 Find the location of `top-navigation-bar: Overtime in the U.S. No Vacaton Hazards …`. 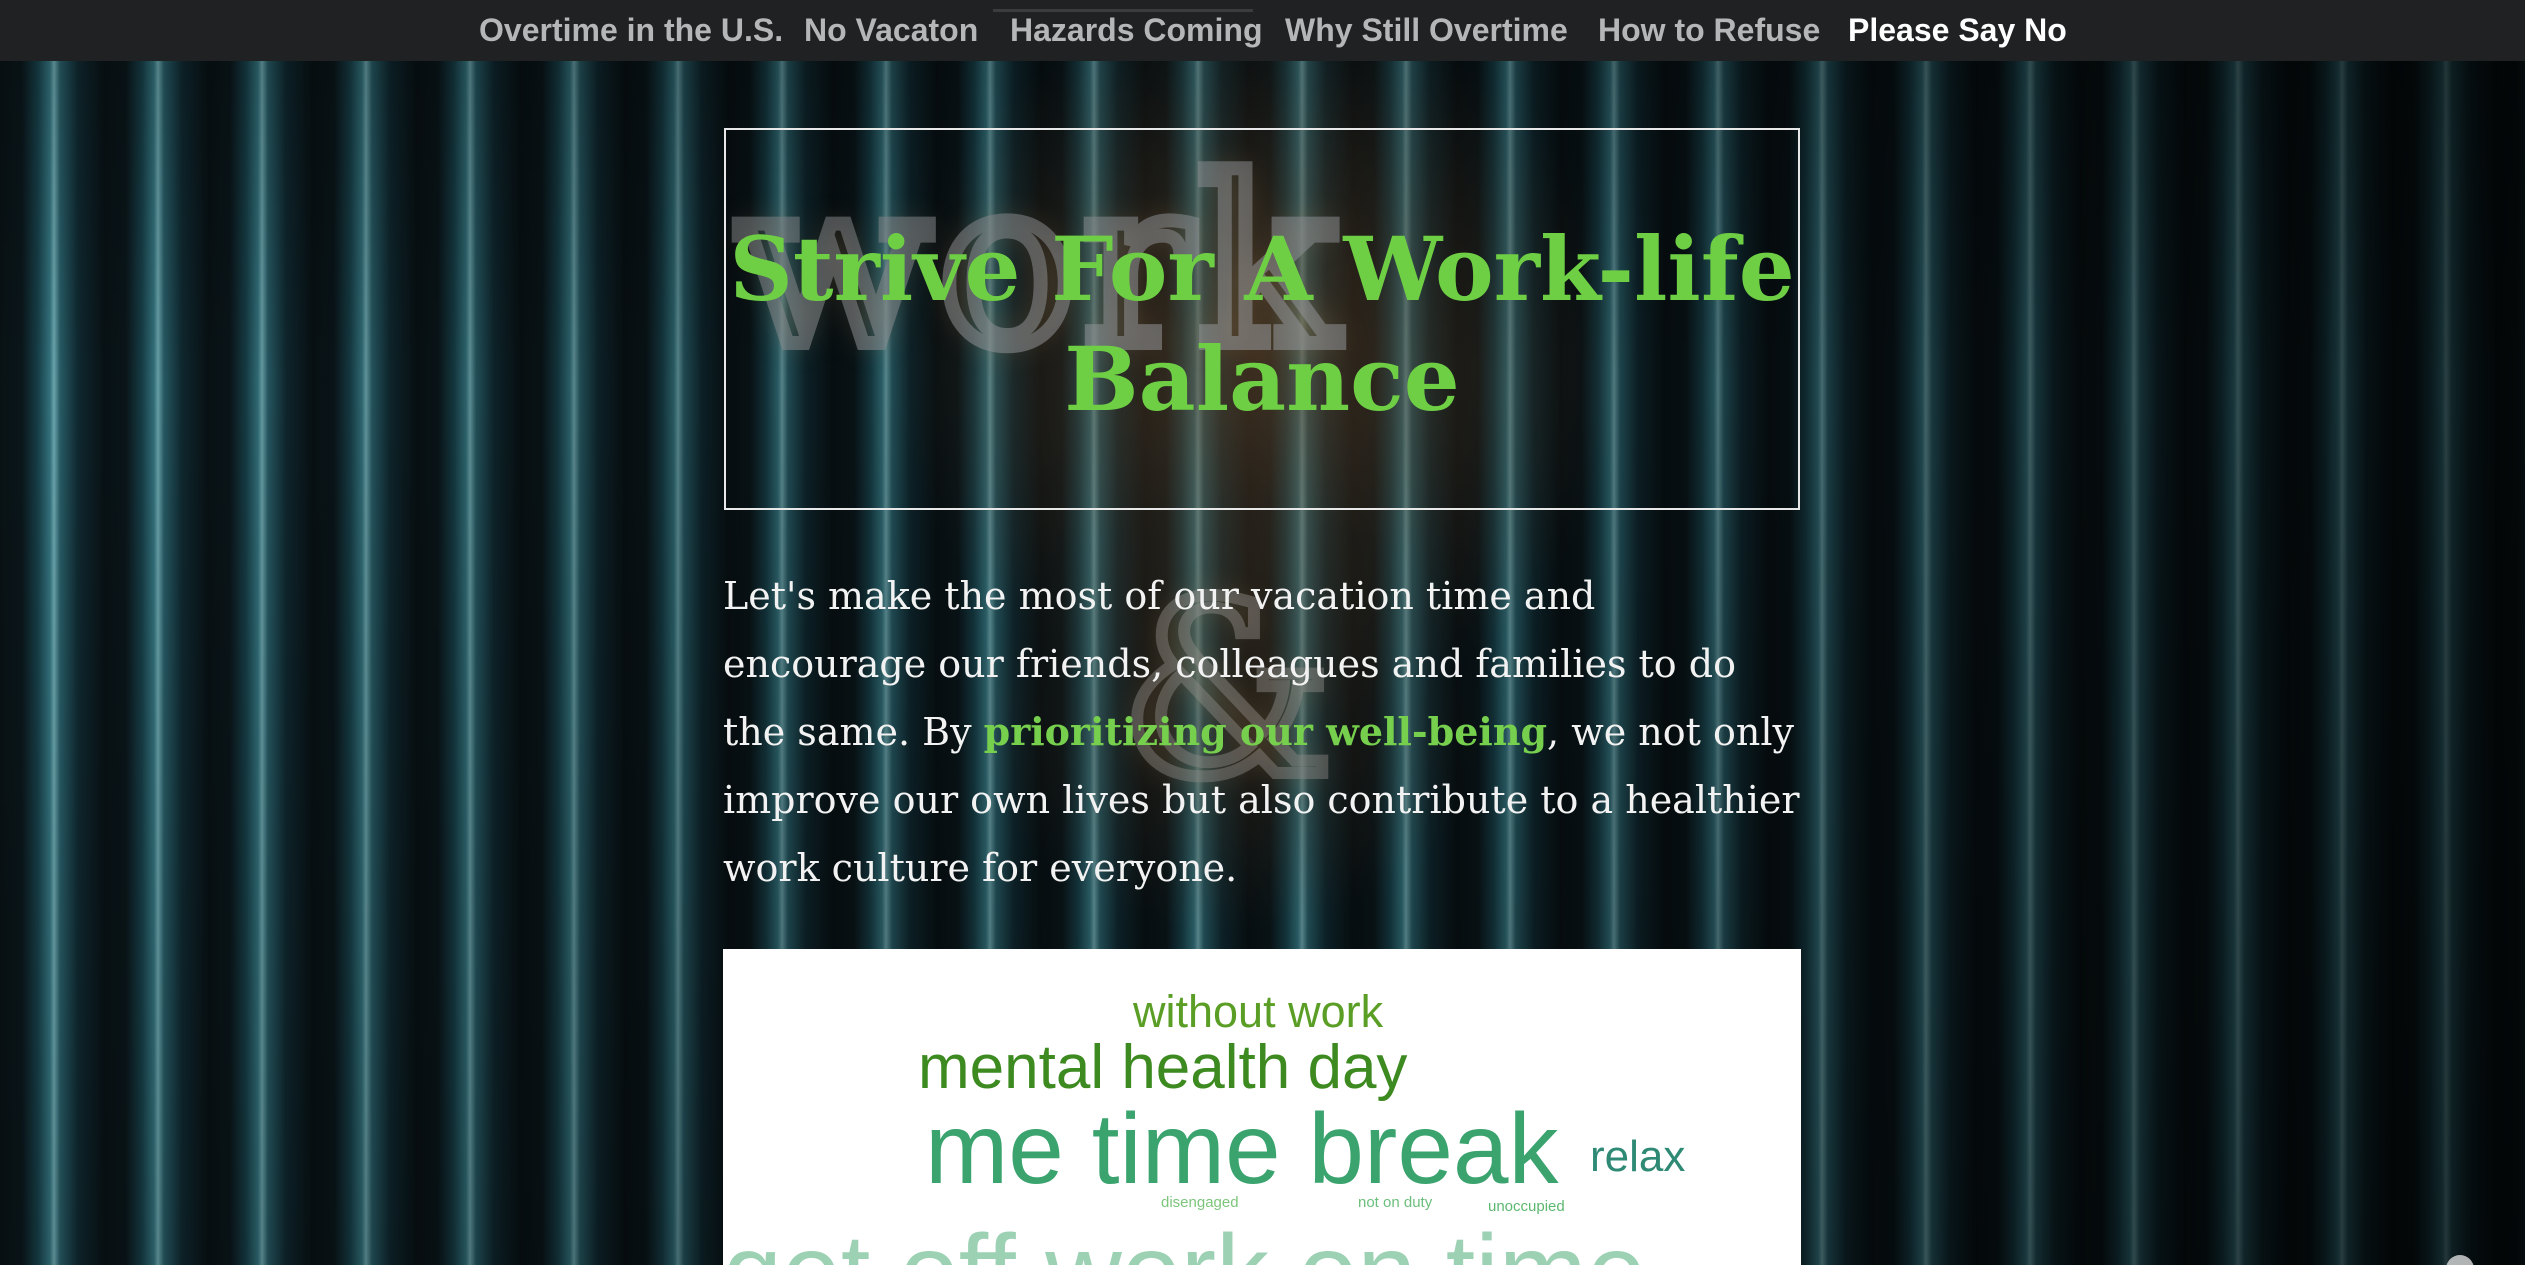

top-navigation-bar: Overtime in the U.S. No Vacaton Hazards … is located at coordinates (1262, 30).